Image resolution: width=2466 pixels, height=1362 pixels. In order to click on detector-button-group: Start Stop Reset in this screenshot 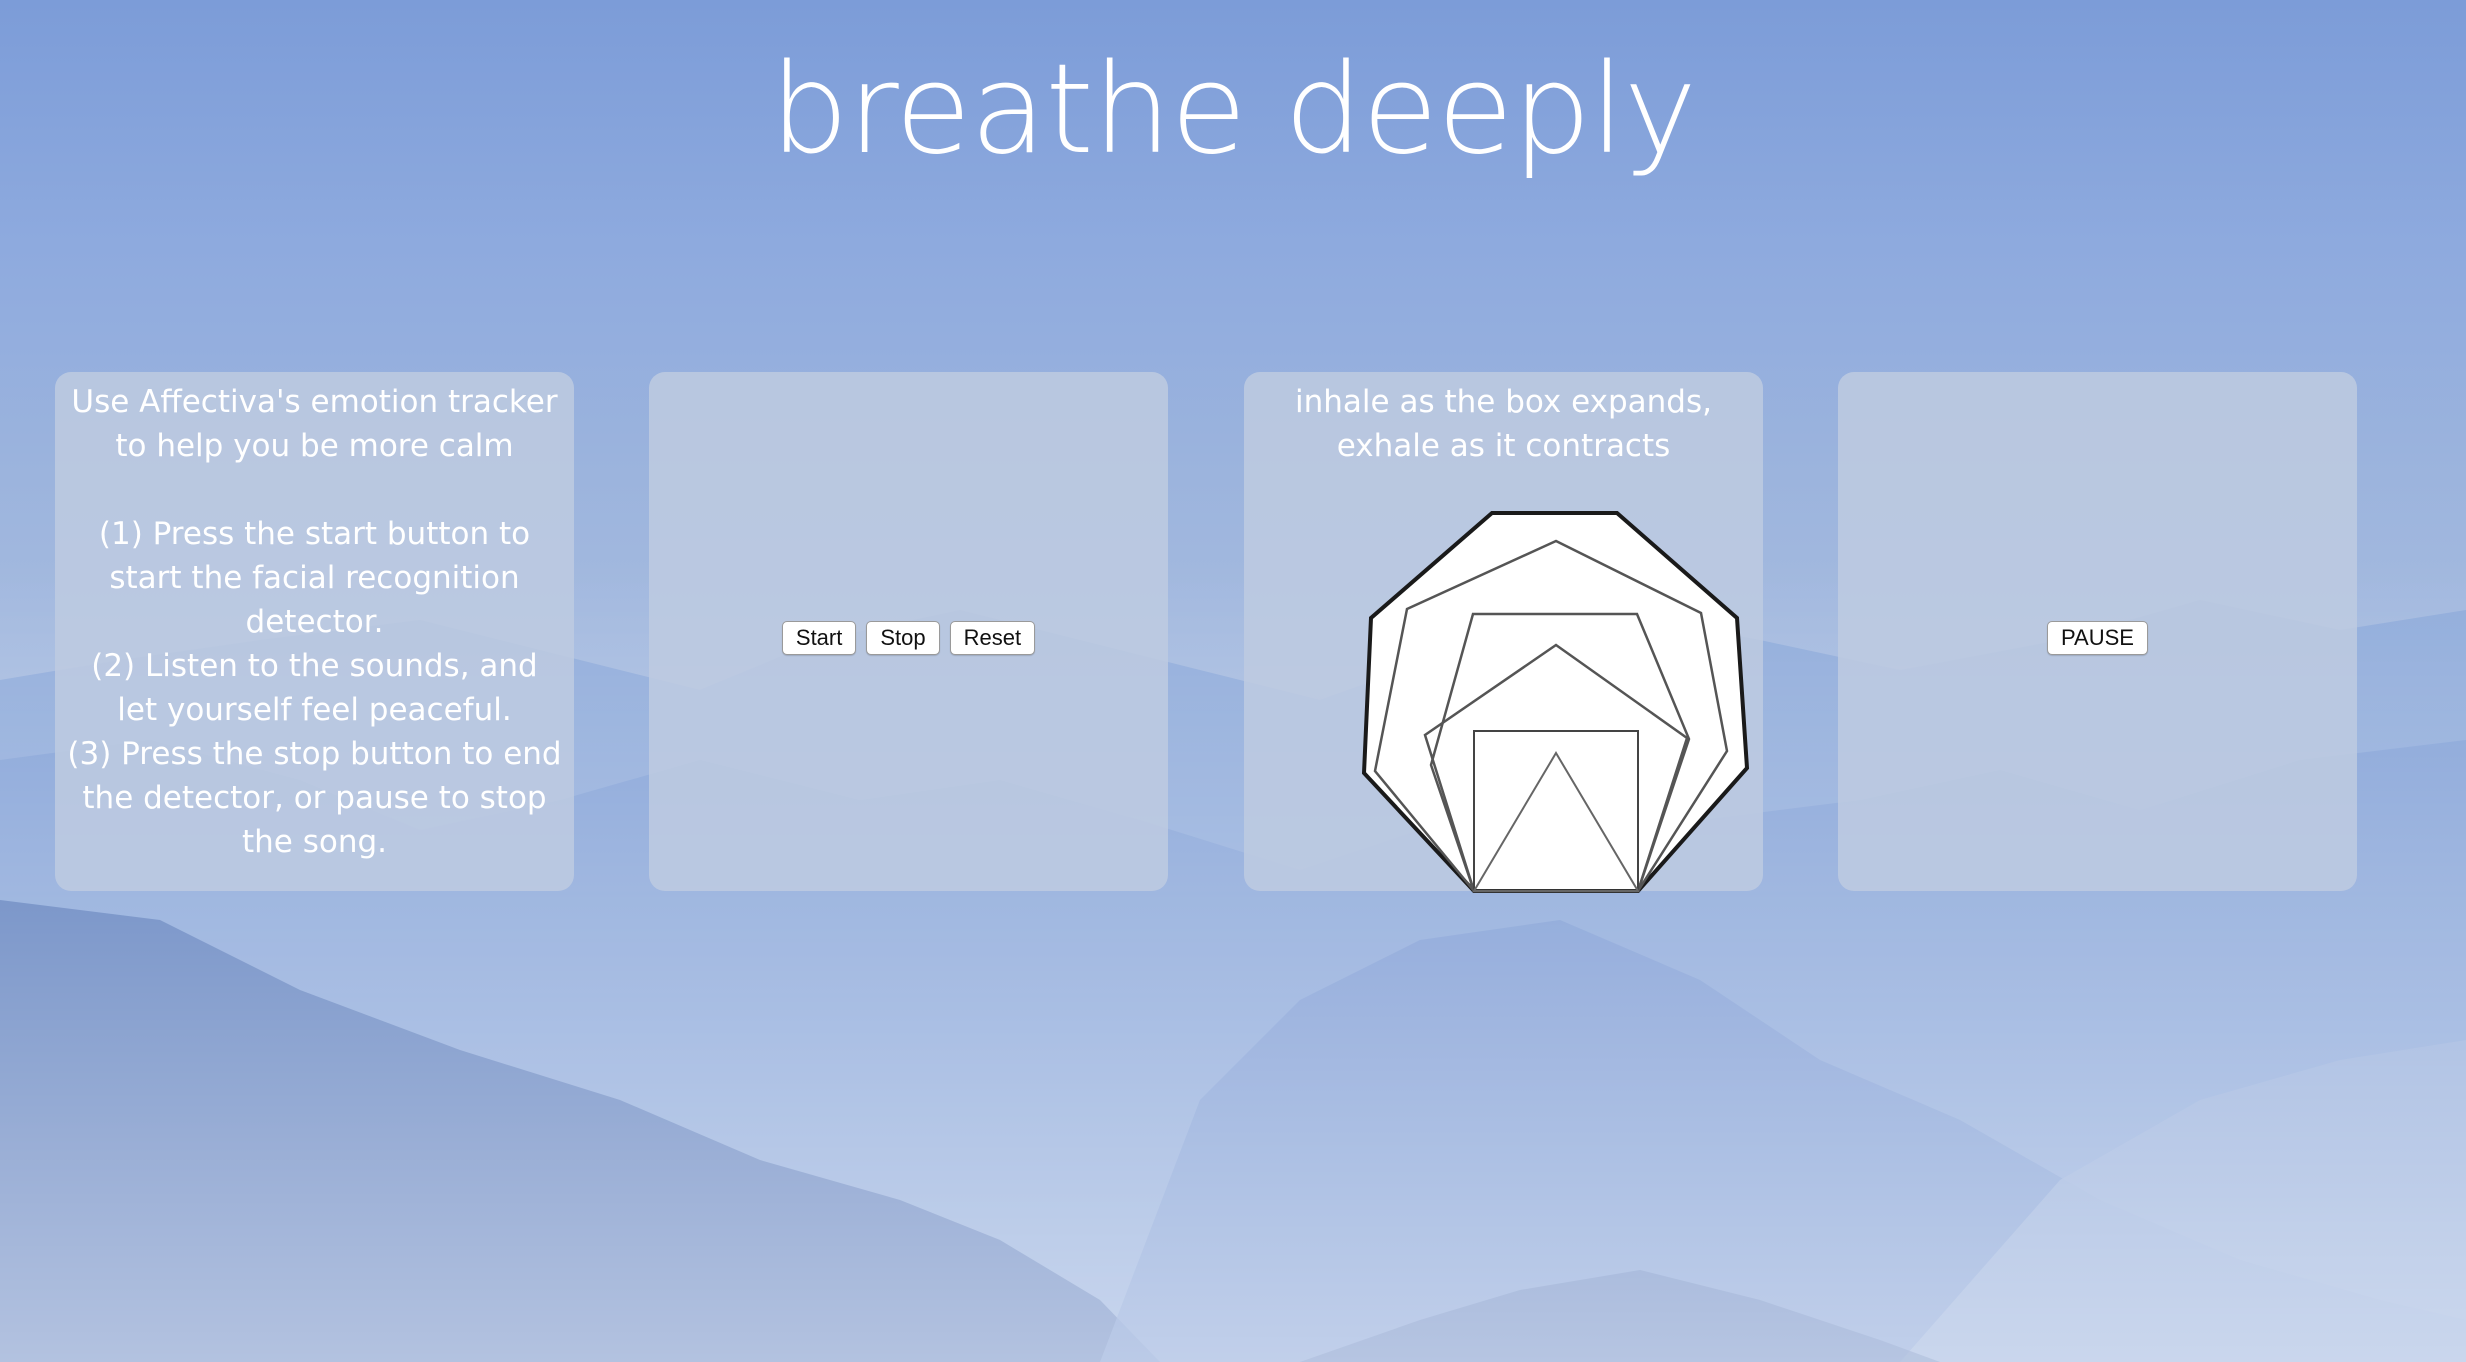, I will do `click(908, 638)`.